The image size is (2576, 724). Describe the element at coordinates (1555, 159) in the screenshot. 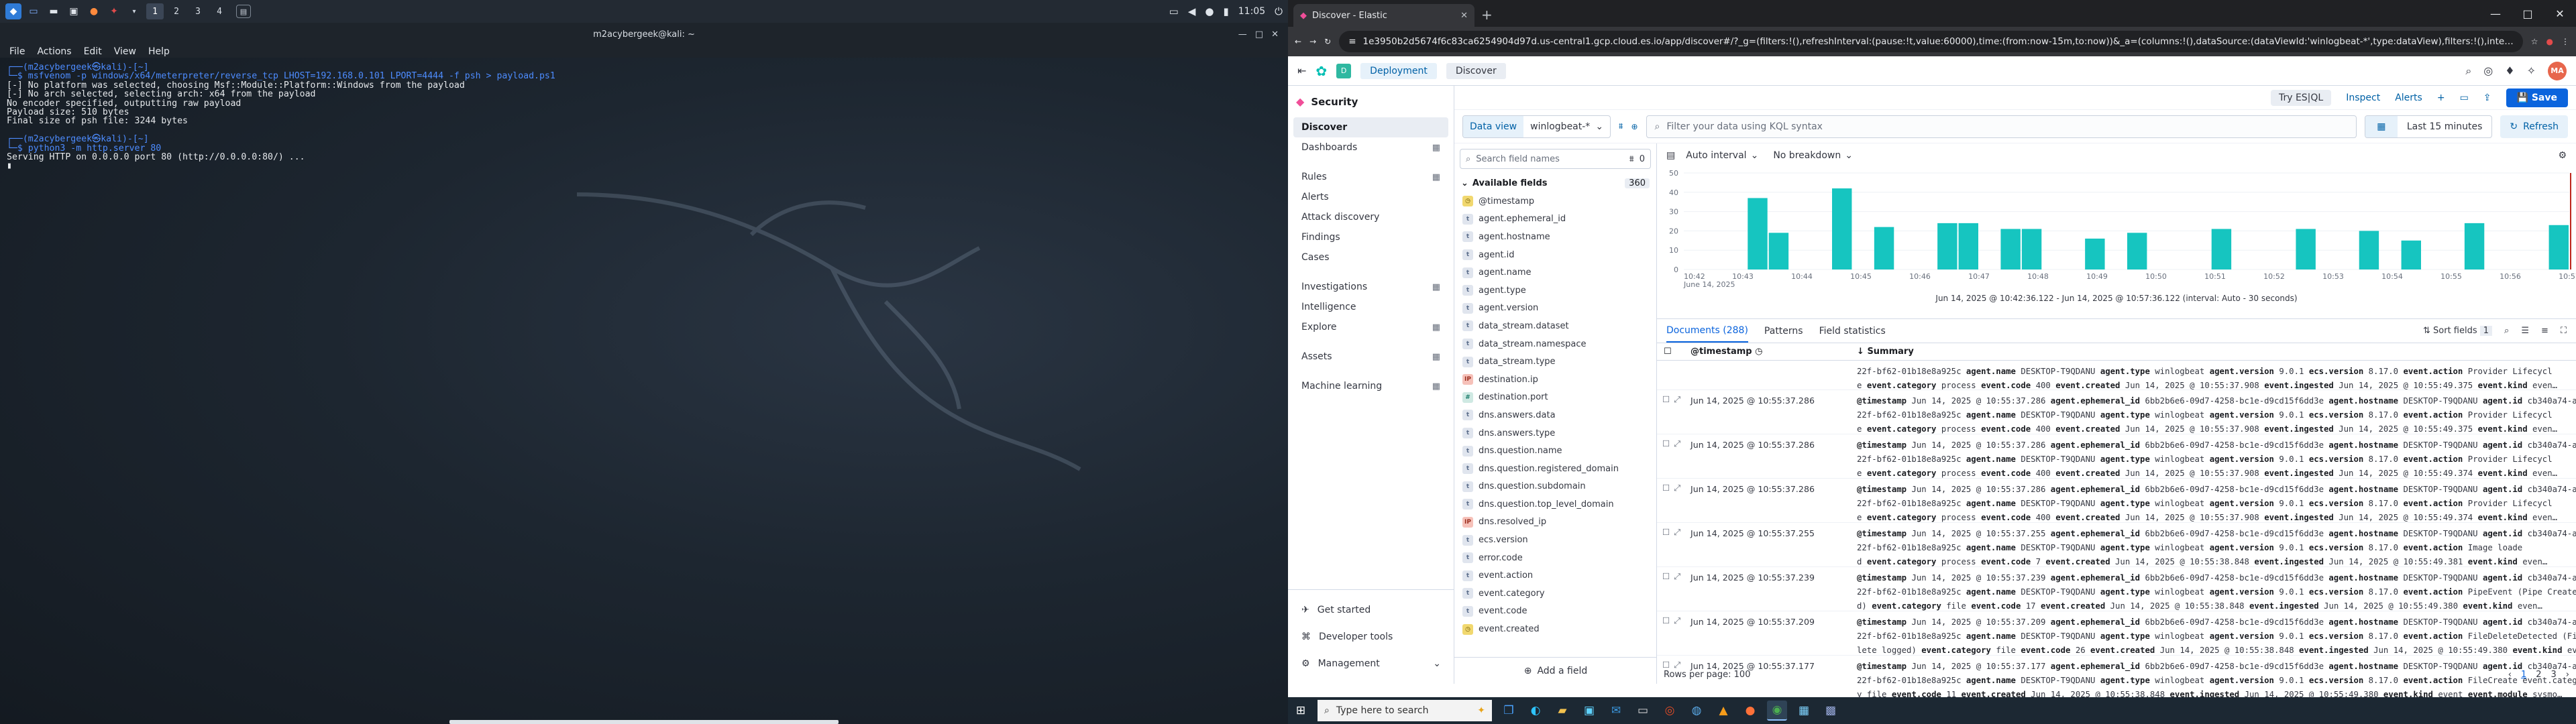

I see `field-search-input: ⌕ Search field names ⩩ 0` at that location.